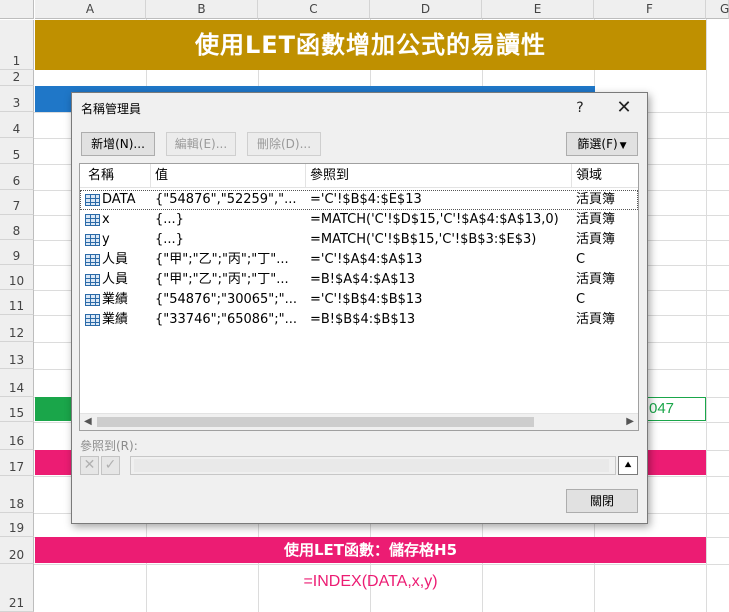  What do you see at coordinates (597, 144) in the screenshot?
I see `filter-label: 篩選(F)` at bounding box center [597, 144].